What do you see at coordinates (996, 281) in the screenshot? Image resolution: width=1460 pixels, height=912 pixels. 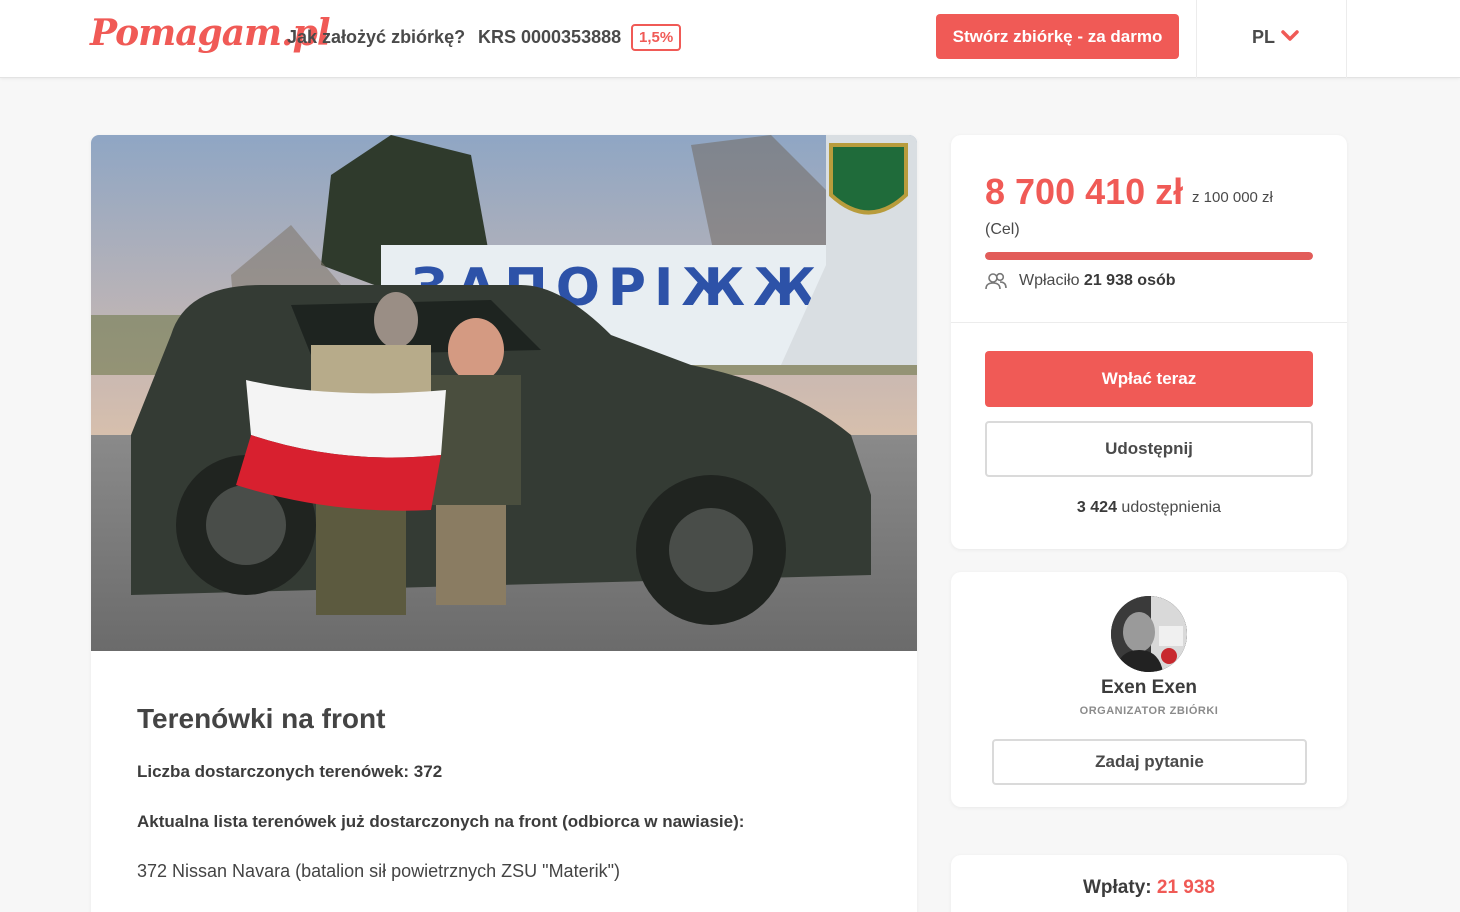 I see `people-icon` at bounding box center [996, 281].